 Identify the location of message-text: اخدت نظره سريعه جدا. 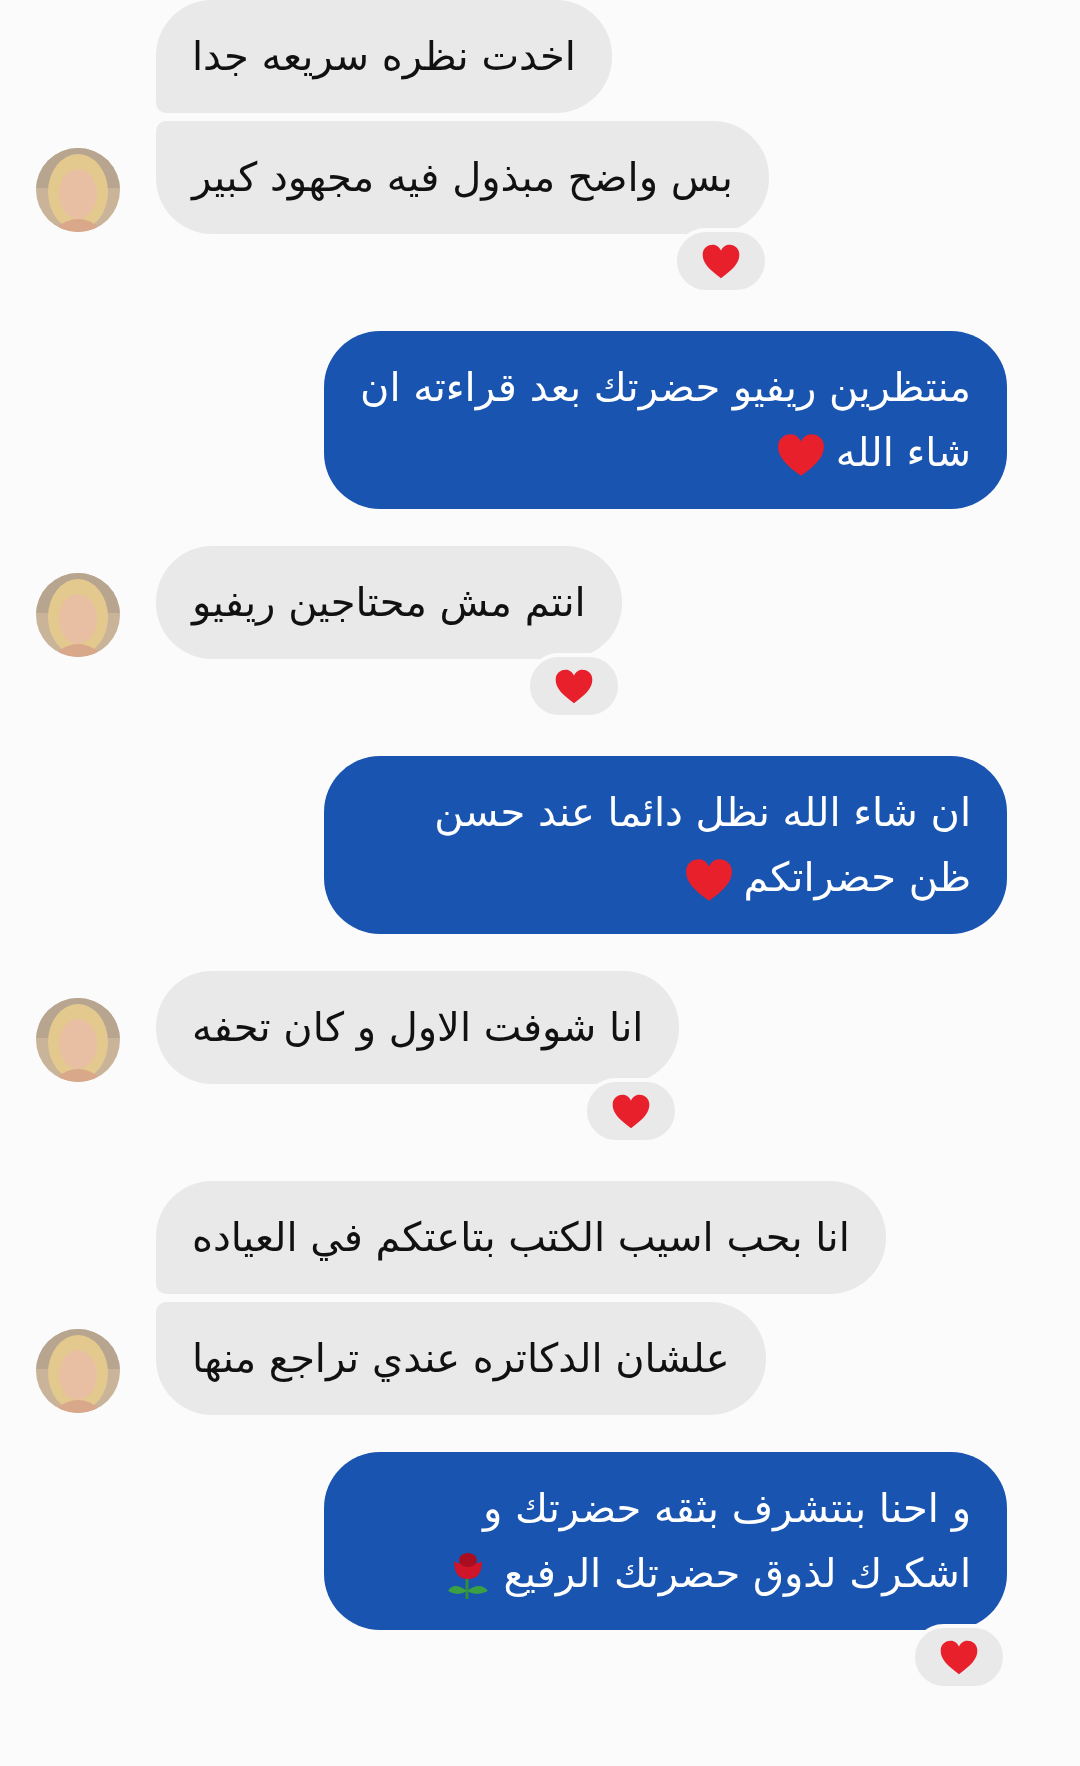
(384, 56).